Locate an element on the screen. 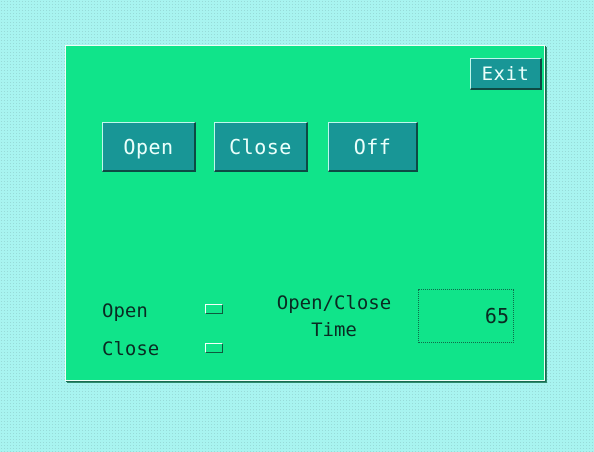 This screenshot has height=452, width=594. off-button: Off is located at coordinates (373, 147).